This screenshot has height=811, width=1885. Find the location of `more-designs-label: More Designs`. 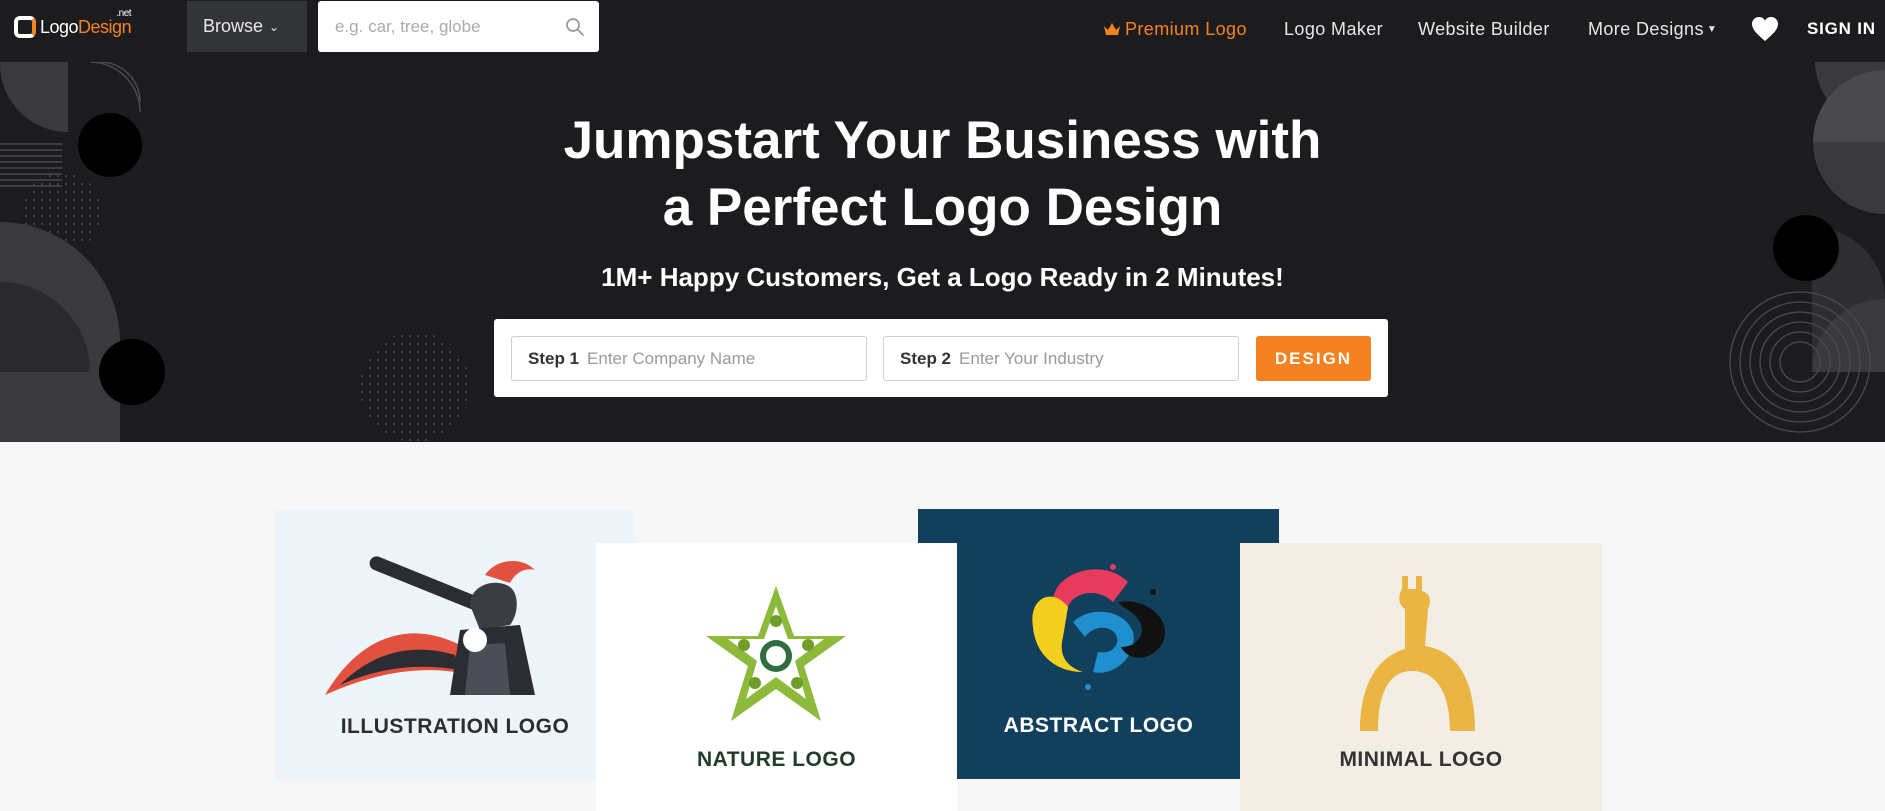

more-designs-label: More Designs is located at coordinates (1646, 28).